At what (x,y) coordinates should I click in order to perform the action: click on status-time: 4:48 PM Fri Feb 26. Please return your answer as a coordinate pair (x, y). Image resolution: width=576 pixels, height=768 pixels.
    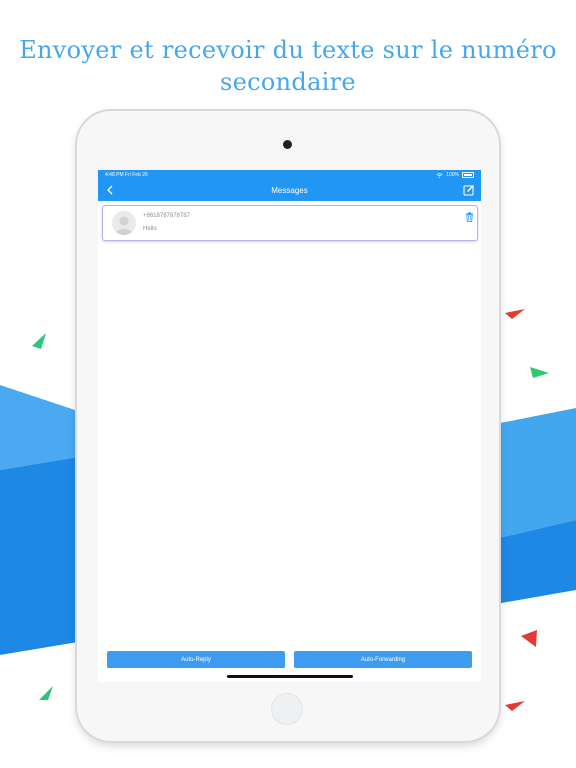
    Looking at the image, I should click on (126, 175).